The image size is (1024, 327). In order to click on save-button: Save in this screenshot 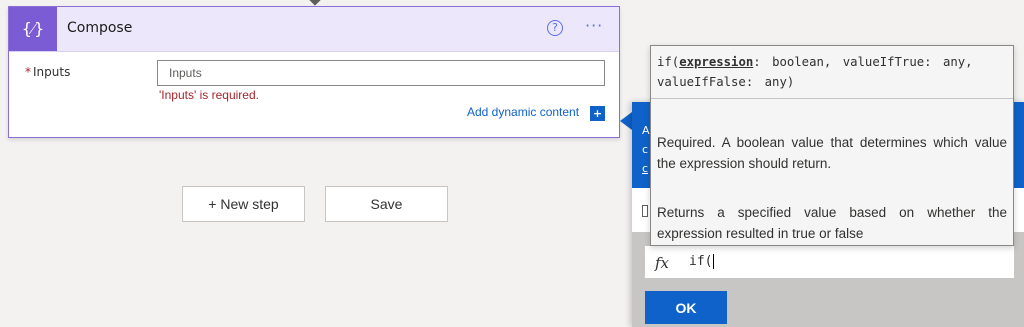, I will do `click(386, 204)`.